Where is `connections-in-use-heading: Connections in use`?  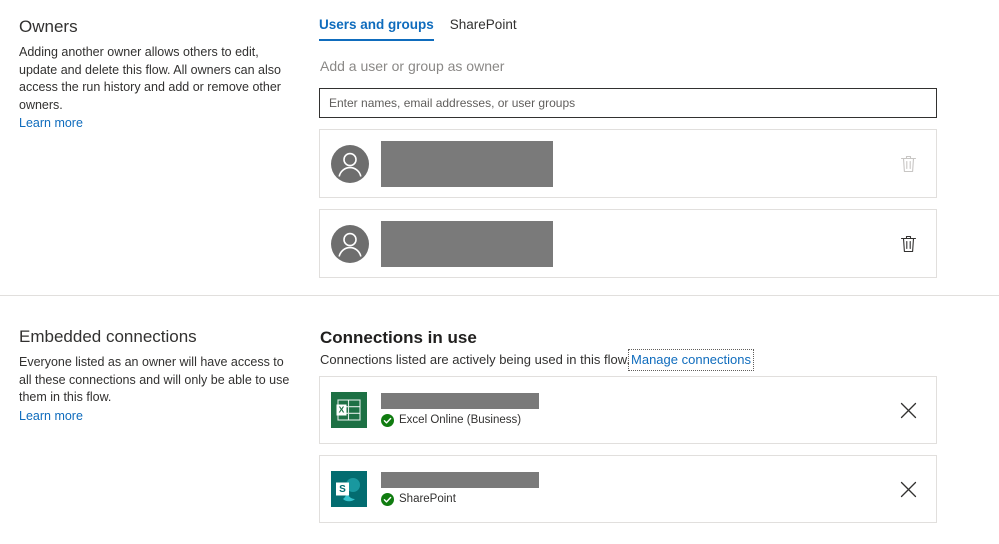 connections-in-use-heading: Connections in use is located at coordinates (398, 337).